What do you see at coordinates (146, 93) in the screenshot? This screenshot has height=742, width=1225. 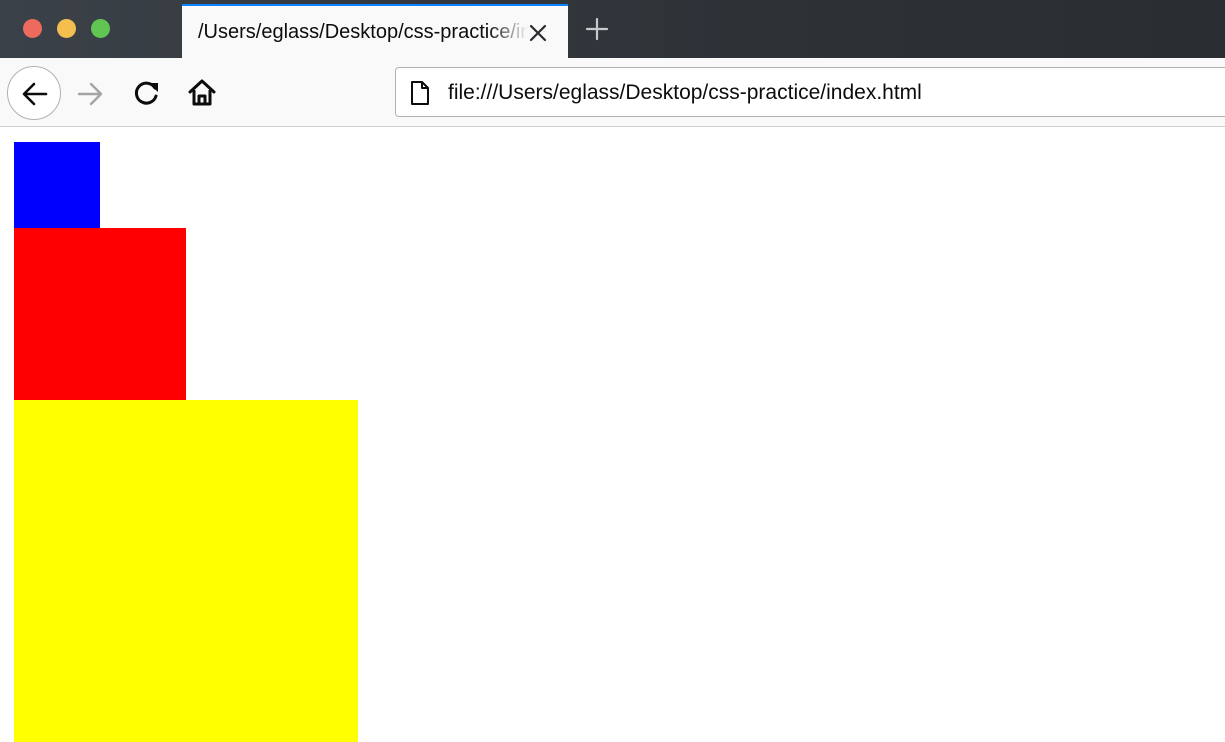 I see `reload-icon` at bounding box center [146, 93].